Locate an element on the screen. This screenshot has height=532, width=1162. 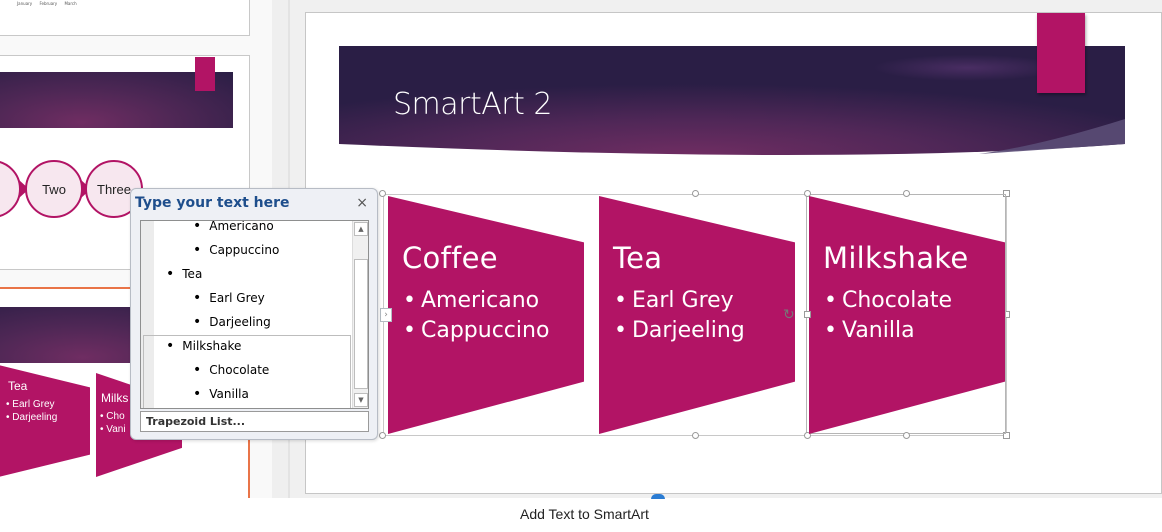
text-pane-line: Milkshake is located at coordinates (203, 346).